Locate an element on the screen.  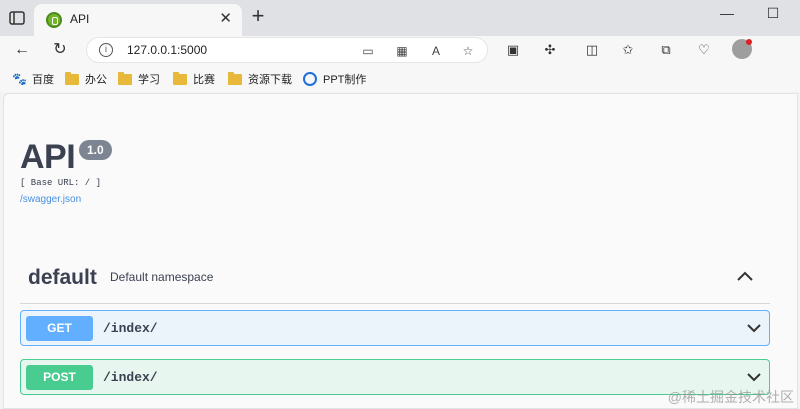
namespace-name: default is located at coordinates (62, 277).